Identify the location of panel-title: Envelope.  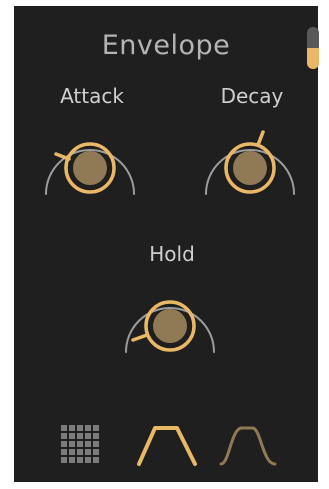
(166, 45).